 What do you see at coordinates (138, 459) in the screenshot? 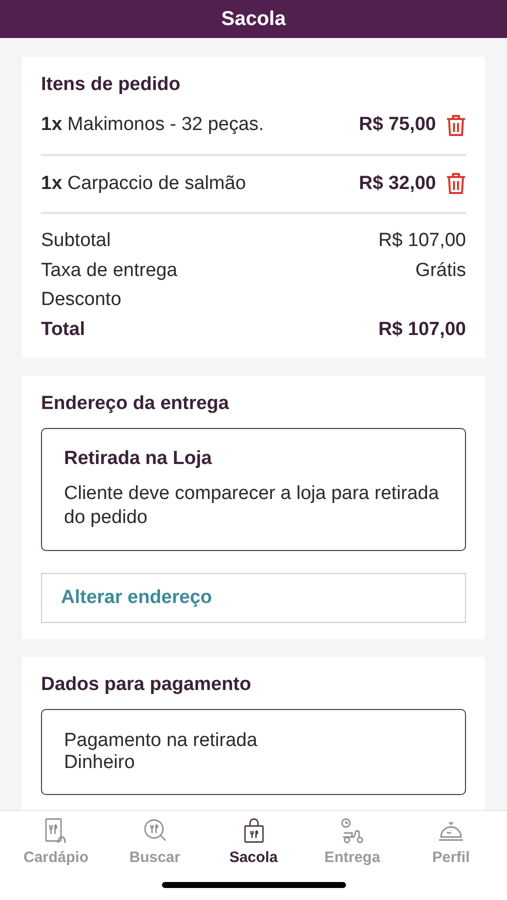
I see `address-option-title: Retirada na Loja` at bounding box center [138, 459].